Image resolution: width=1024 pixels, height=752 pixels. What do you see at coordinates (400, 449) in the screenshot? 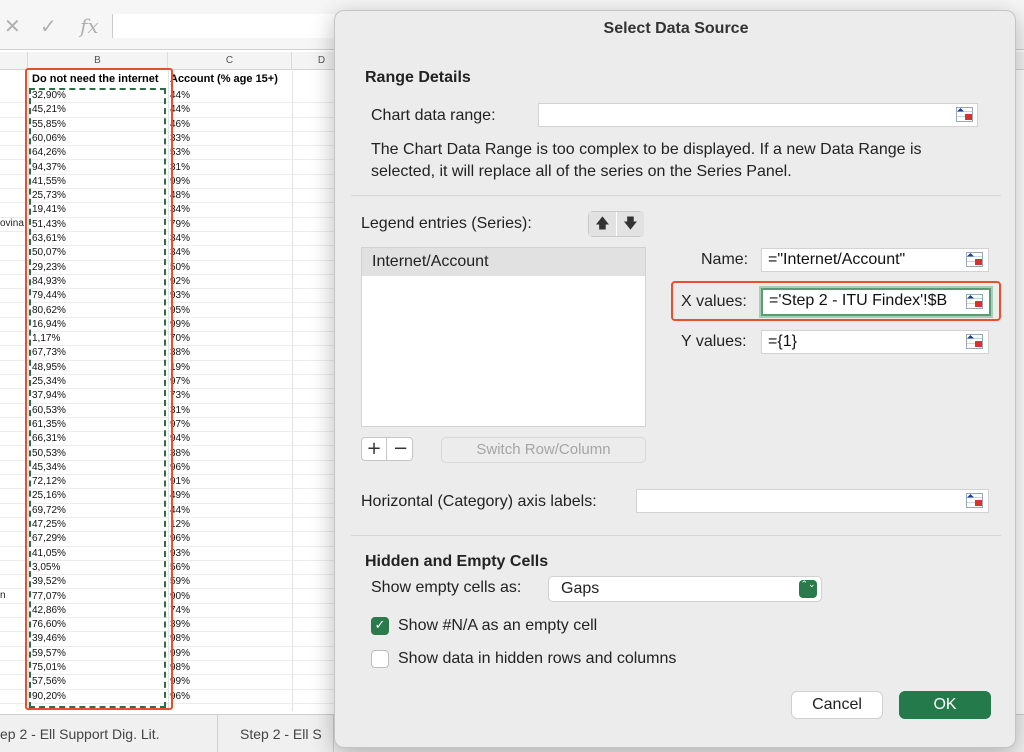
I see `remove-series-button: −` at bounding box center [400, 449].